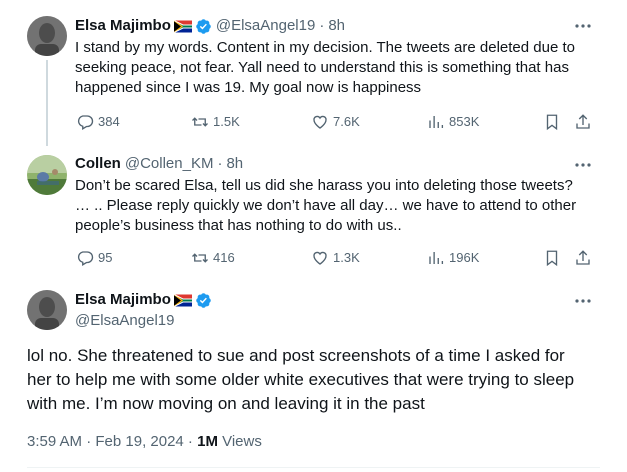 Image resolution: width=627 pixels, height=472 pixels. Describe the element at coordinates (224, 257) in the screenshot. I see `retweet-count: 416` at that location.